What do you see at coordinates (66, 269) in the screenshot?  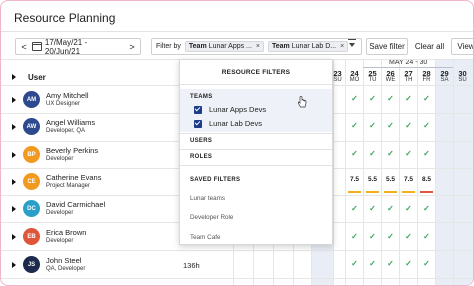 I see `user-role: QA, Developer` at bounding box center [66, 269].